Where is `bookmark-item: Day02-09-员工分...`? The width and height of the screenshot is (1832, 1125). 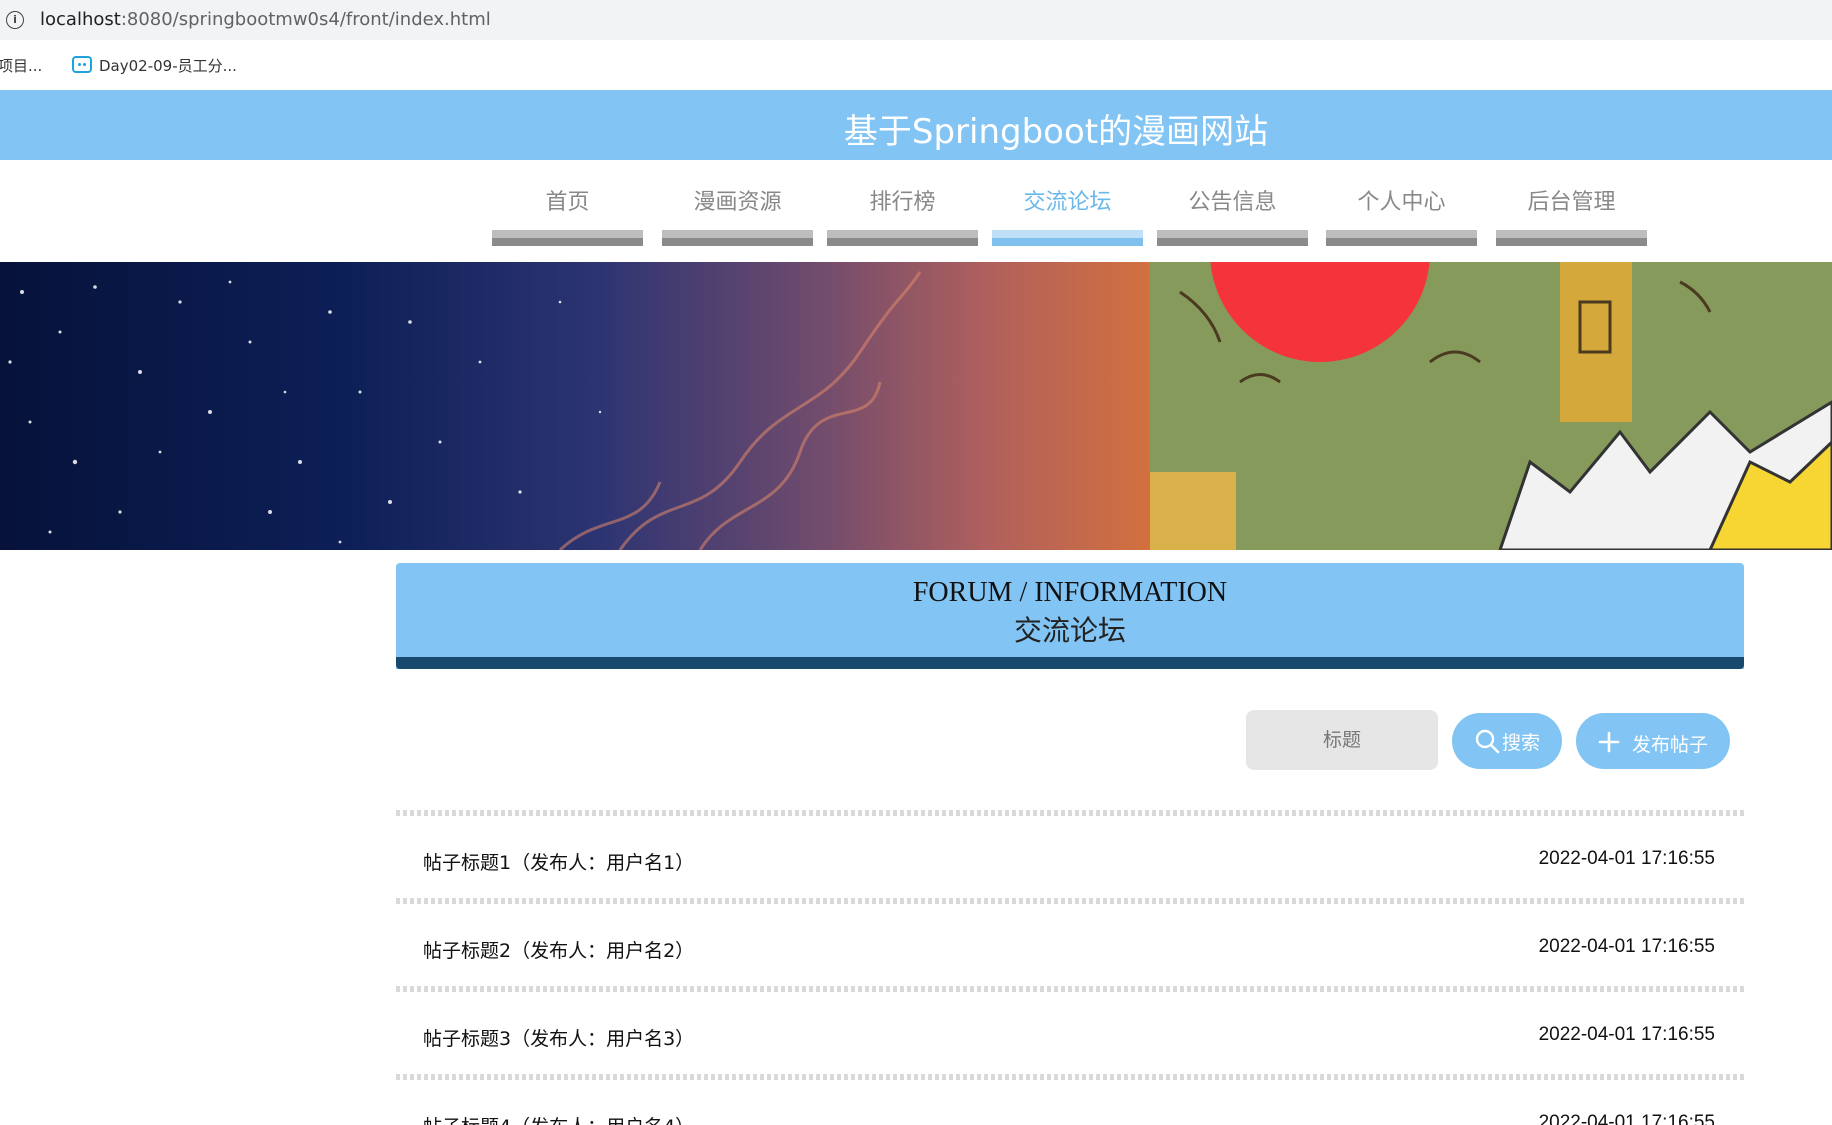 bookmark-item: Day02-09-员工分... is located at coordinates (168, 65).